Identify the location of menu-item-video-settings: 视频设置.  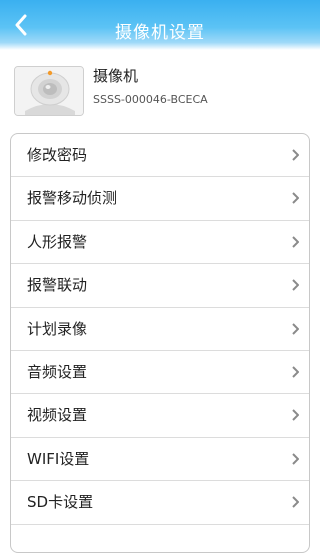
(160, 416).